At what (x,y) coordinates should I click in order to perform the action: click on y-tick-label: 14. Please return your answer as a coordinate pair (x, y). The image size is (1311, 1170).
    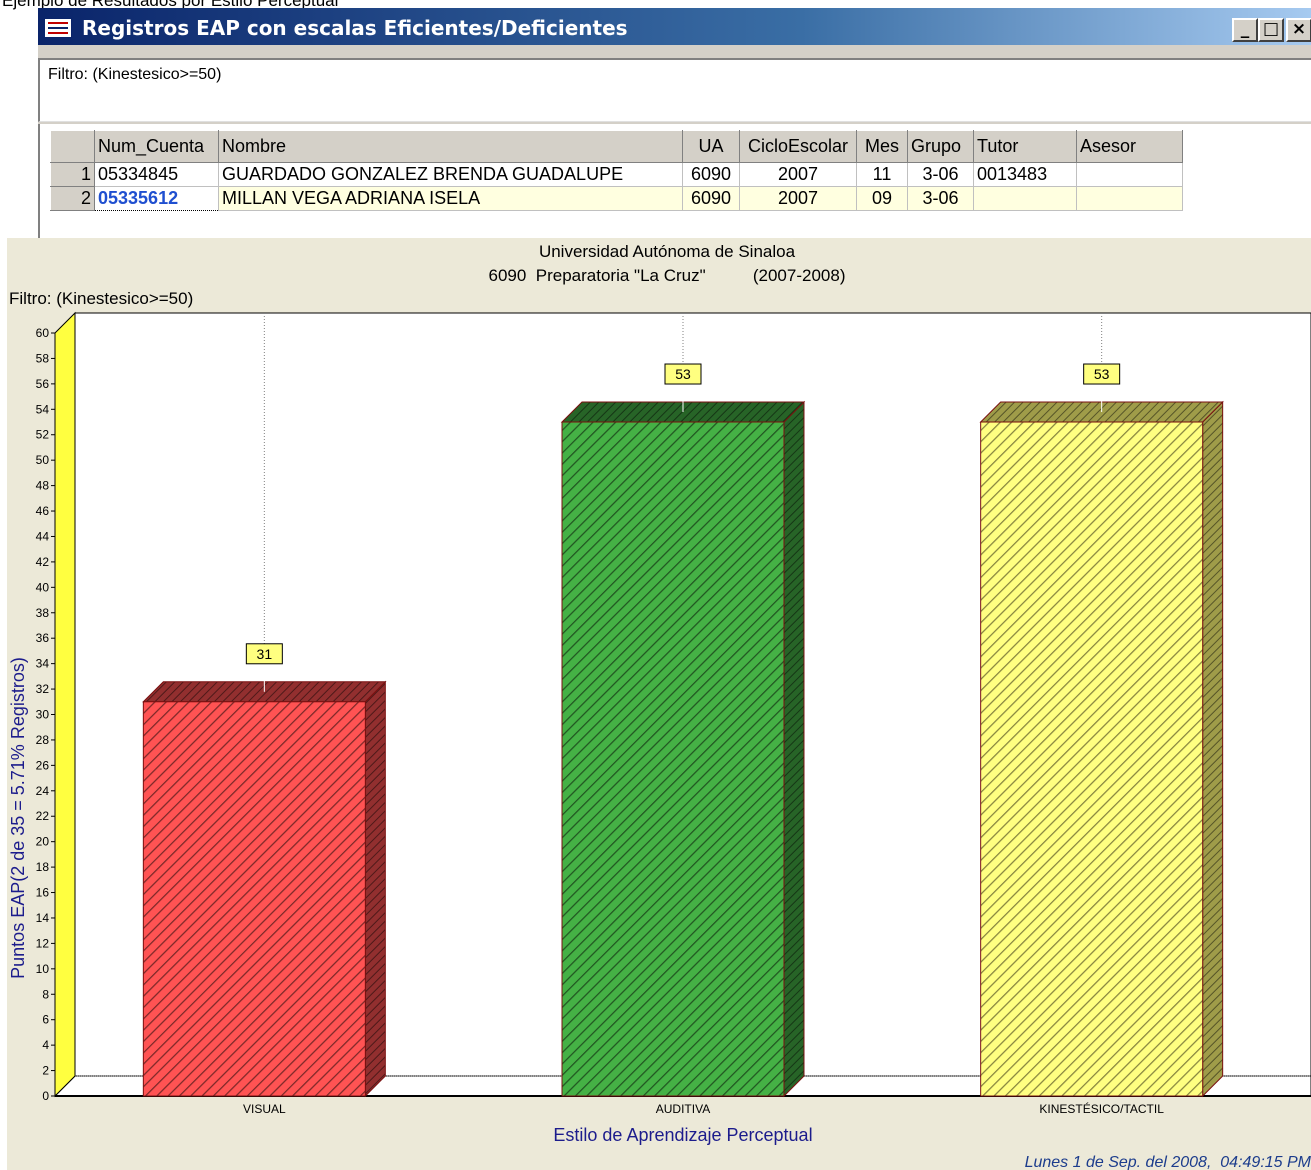
    Looking at the image, I should click on (43, 918).